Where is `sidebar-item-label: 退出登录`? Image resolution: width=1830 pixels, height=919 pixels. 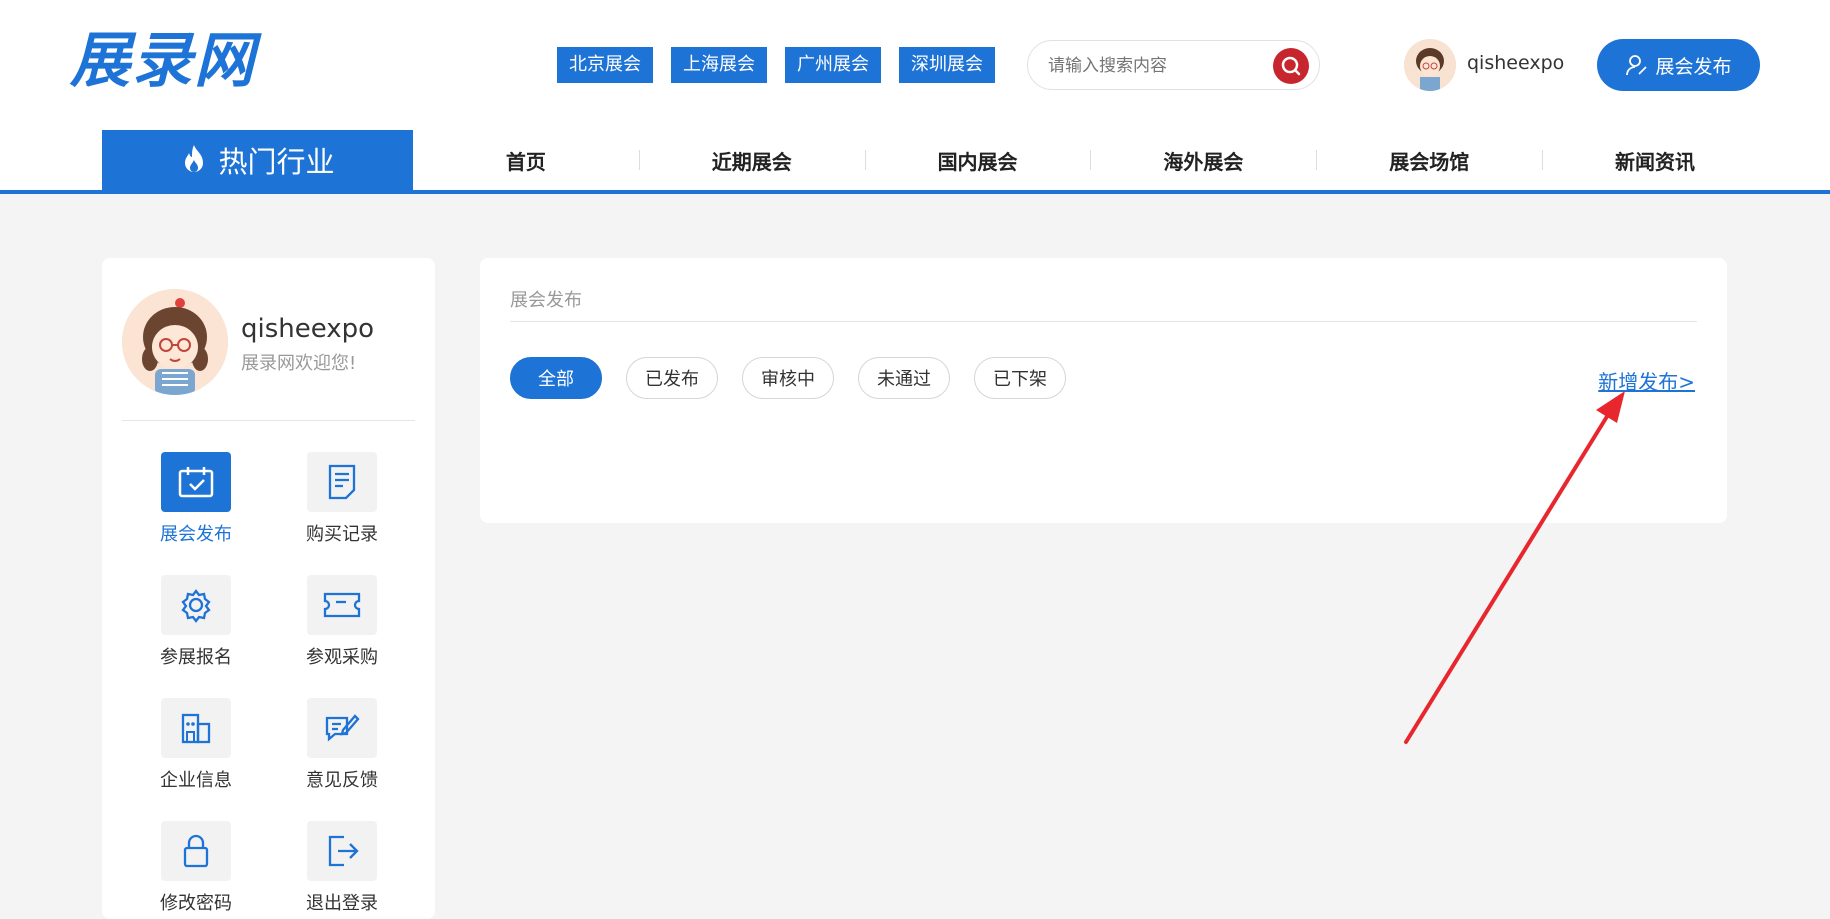 sidebar-item-label: 退出登录 is located at coordinates (342, 903).